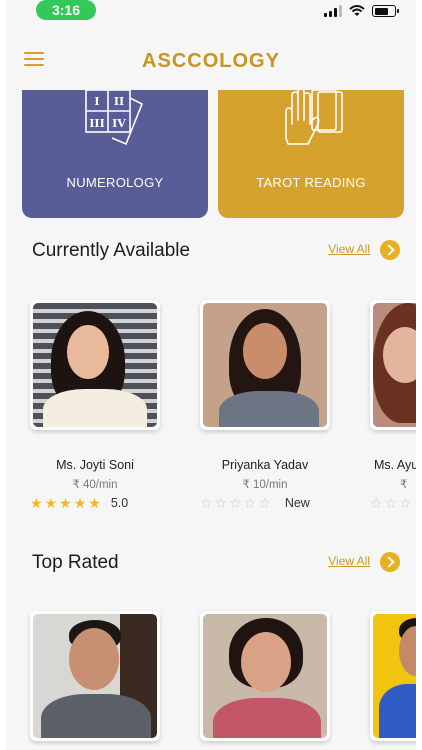 The height and width of the screenshot is (750, 422). What do you see at coordinates (75, 562) in the screenshot?
I see `section-title: Top Rated` at bounding box center [75, 562].